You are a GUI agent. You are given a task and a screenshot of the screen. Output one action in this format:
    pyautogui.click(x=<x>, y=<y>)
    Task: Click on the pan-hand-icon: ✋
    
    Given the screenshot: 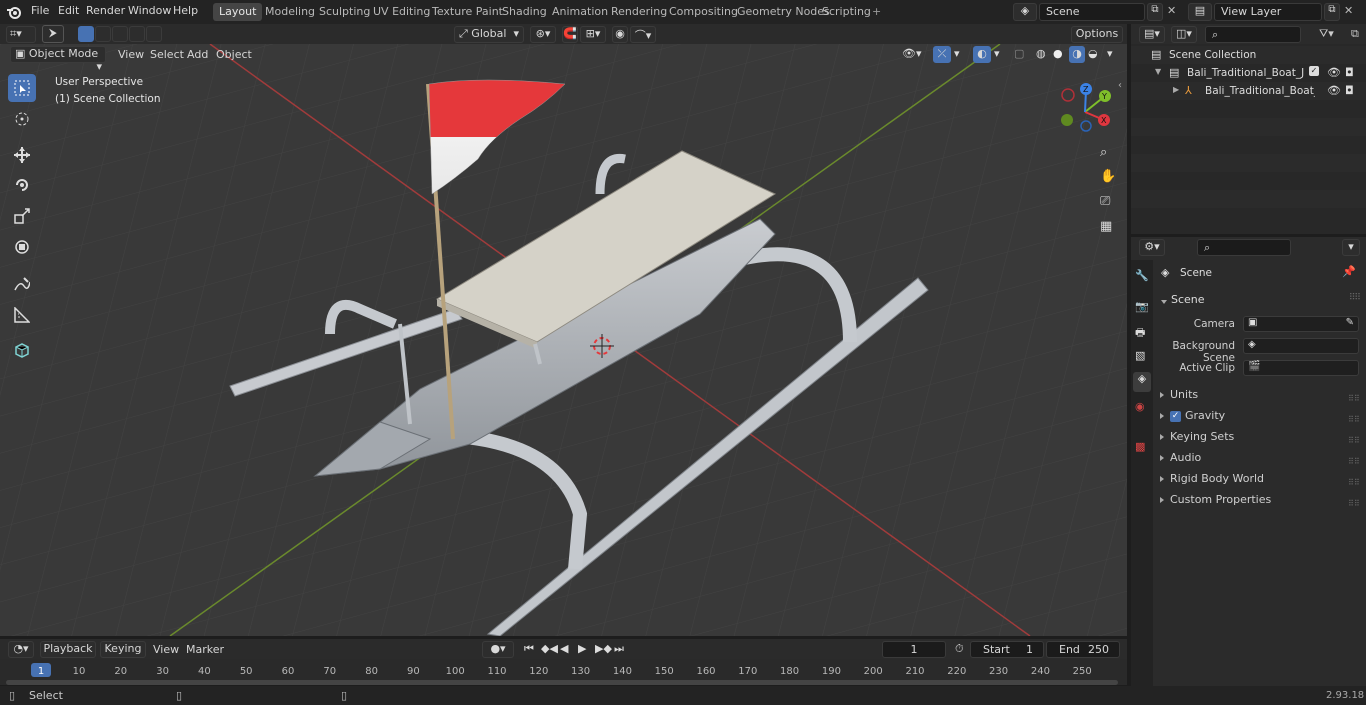 What is the action you would take?
    pyautogui.click(x=1108, y=176)
    